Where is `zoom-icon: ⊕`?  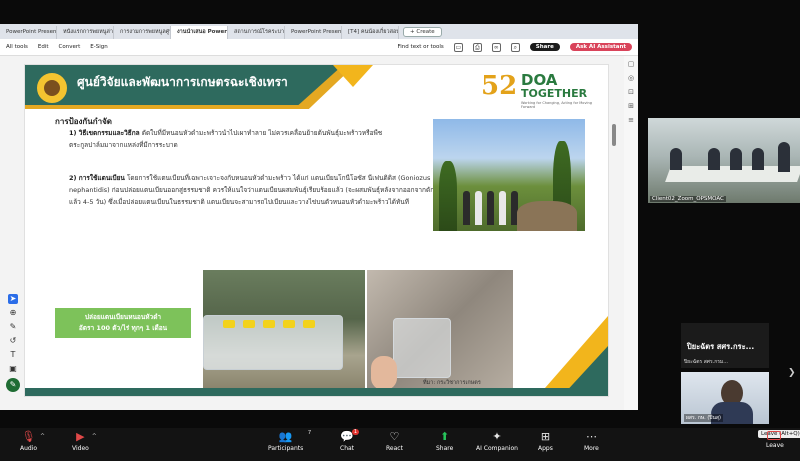 zoom-icon: ⊕ is located at coordinates (13, 313).